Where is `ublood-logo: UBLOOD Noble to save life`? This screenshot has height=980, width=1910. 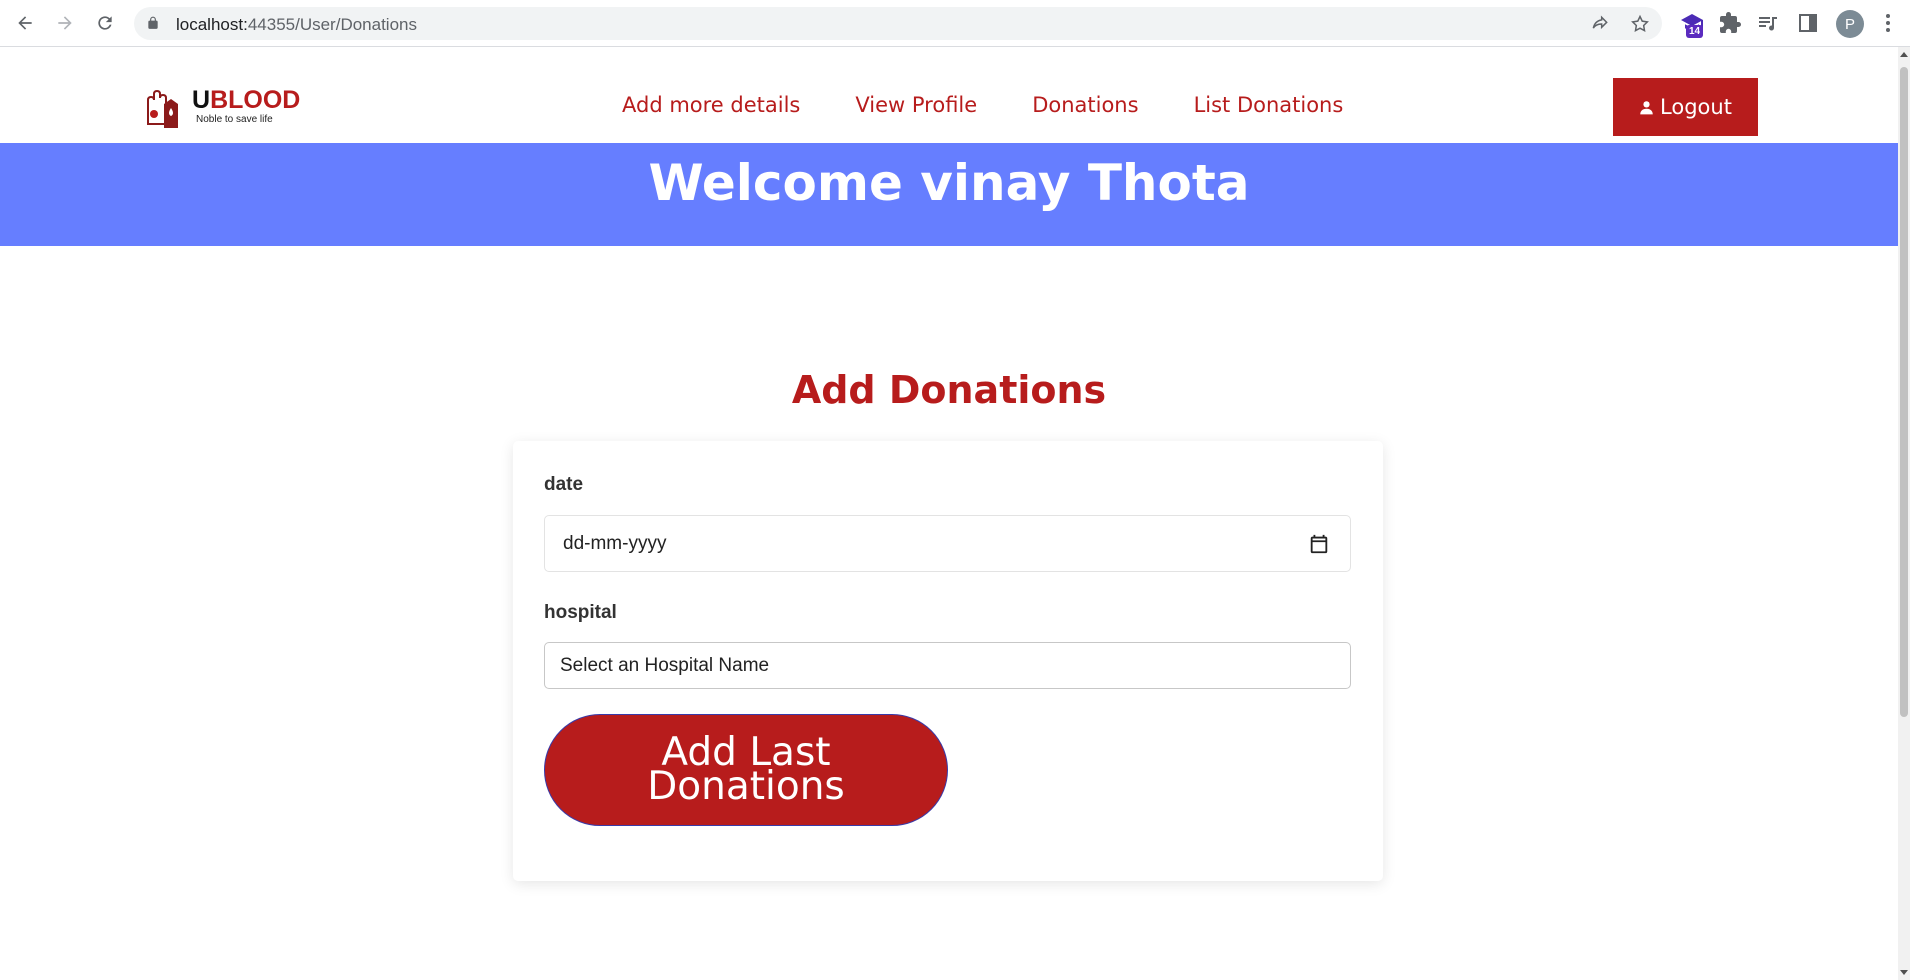 ublood-logo: UBLOOD Noble to save life is located at coordinates (222, 109).